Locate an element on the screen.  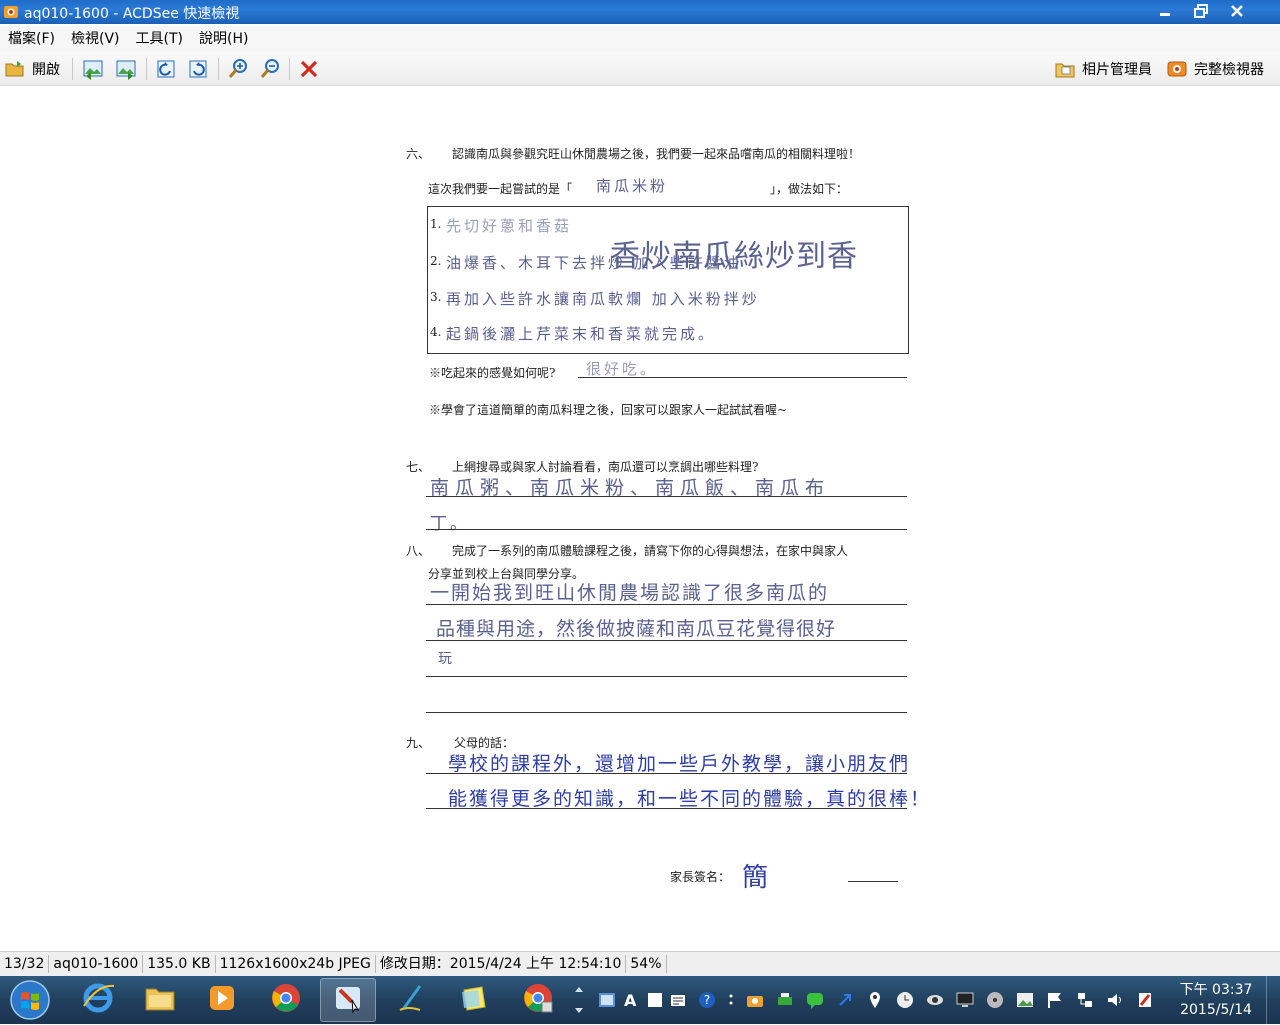
close-button is located at coordinates (1237, 11).